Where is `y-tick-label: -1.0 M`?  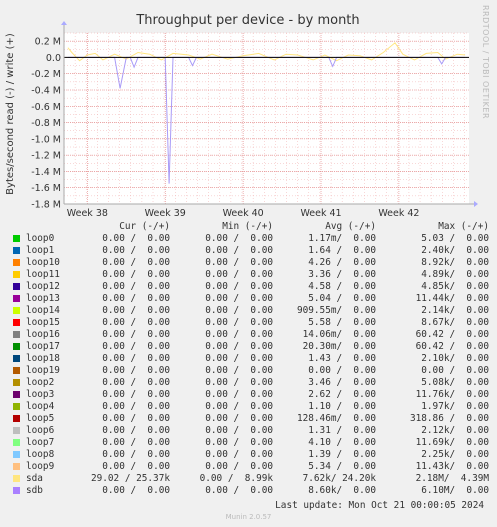 y-tick-label: -1.0 M is located at coordinates (46, 139).